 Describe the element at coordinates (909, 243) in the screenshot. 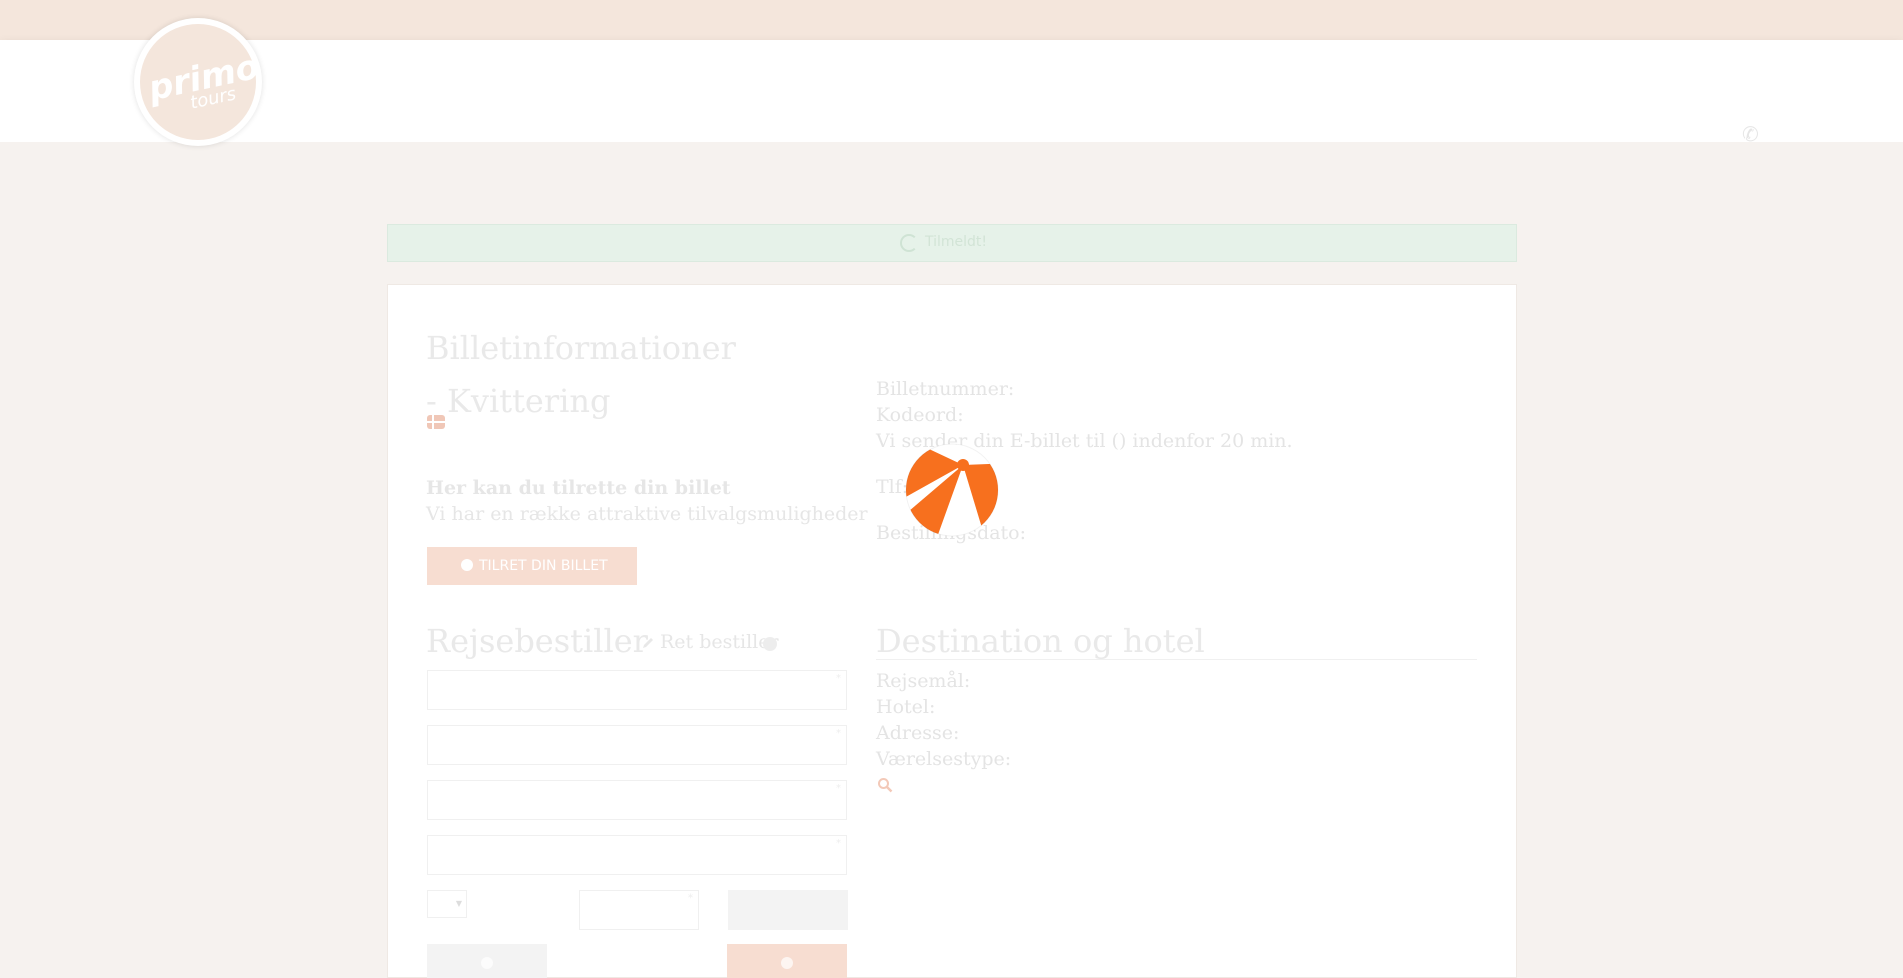

I see `spinner-icon` at that location.